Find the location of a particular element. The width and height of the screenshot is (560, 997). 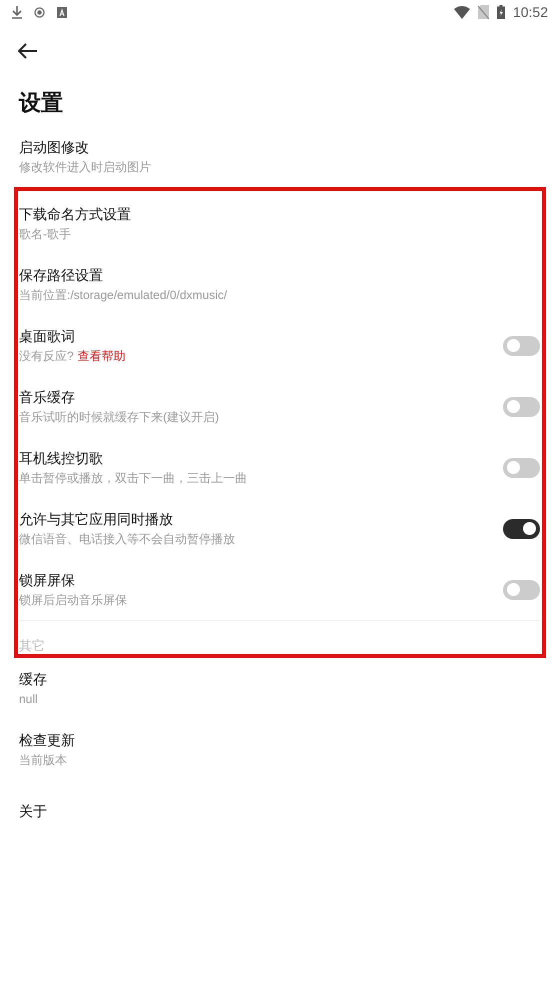

setting-title: 桌面歌词 is located at coordinates (72, 336).